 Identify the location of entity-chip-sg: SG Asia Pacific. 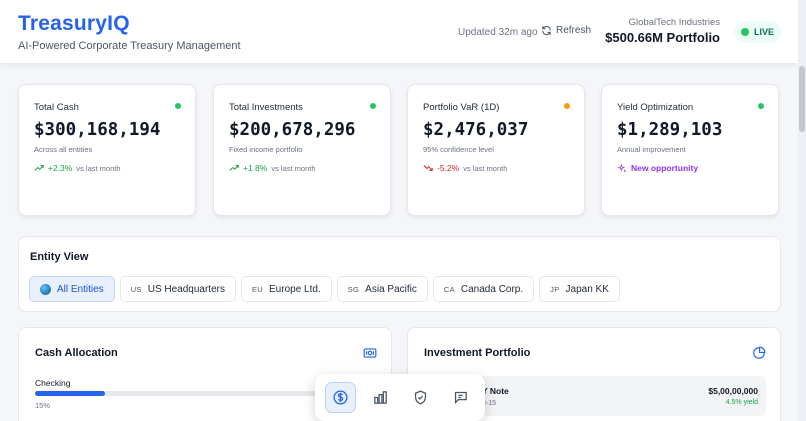
(382, 289).